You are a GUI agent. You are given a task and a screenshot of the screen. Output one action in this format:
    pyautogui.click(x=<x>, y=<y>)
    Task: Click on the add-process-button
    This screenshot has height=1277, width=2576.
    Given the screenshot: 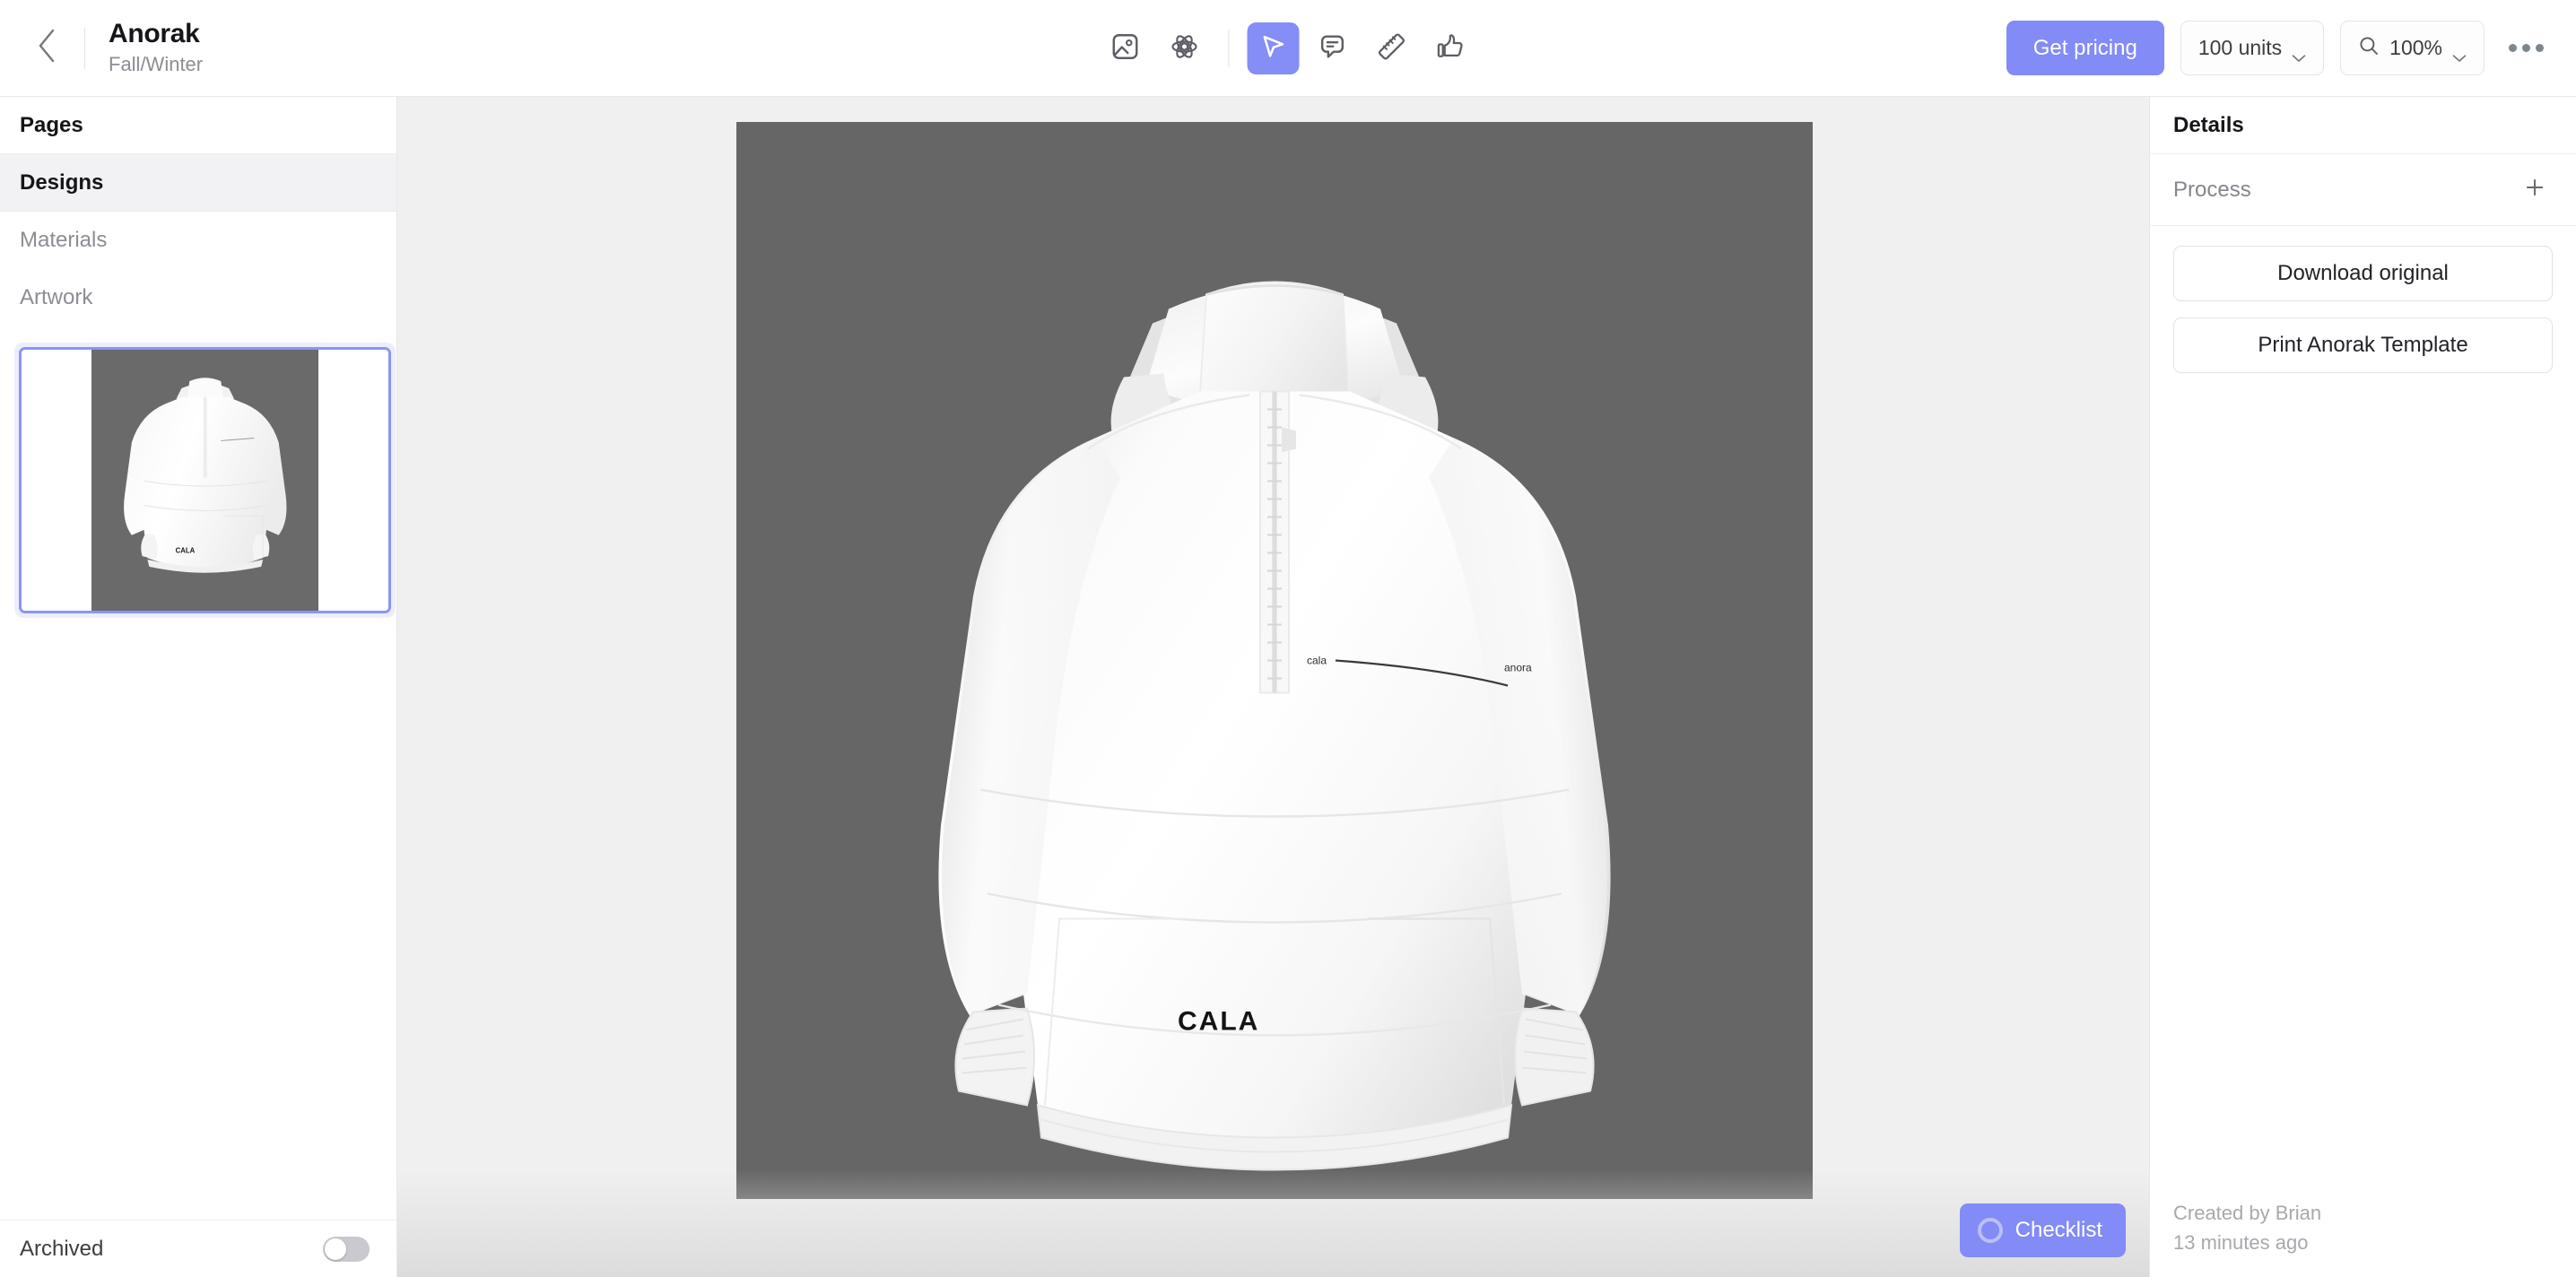 What is the action you would take?
    pyautogui.click(x=2535, y=190)
    